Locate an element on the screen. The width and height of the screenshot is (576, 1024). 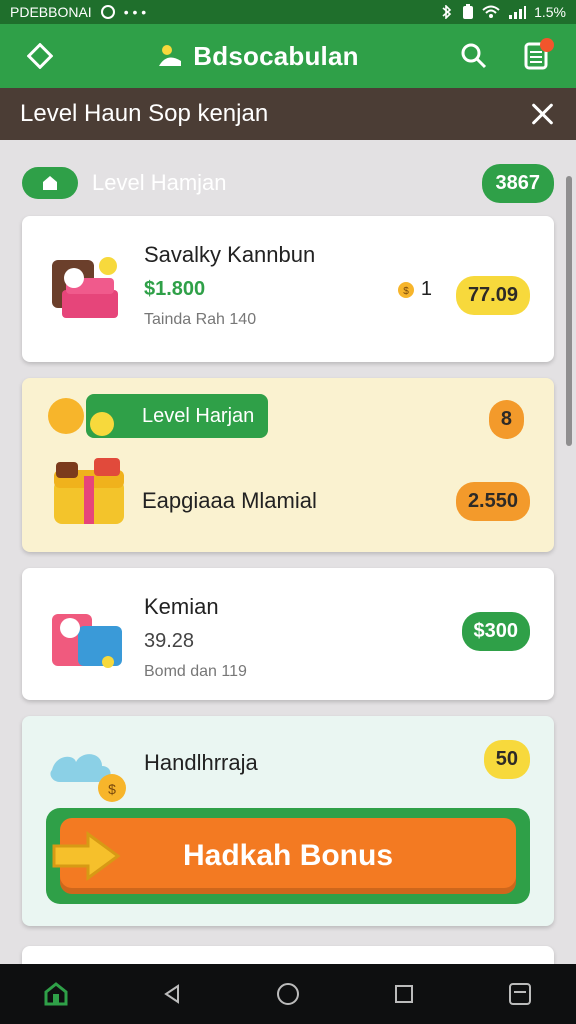
home-button is located at coordinates (56, 994).